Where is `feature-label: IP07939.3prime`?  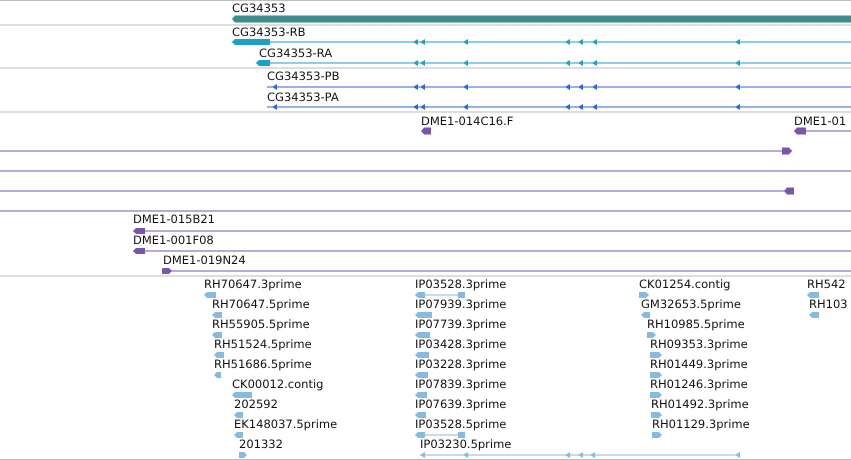
feature-label: IP07939.3prime is located at coordinates (460, 304).